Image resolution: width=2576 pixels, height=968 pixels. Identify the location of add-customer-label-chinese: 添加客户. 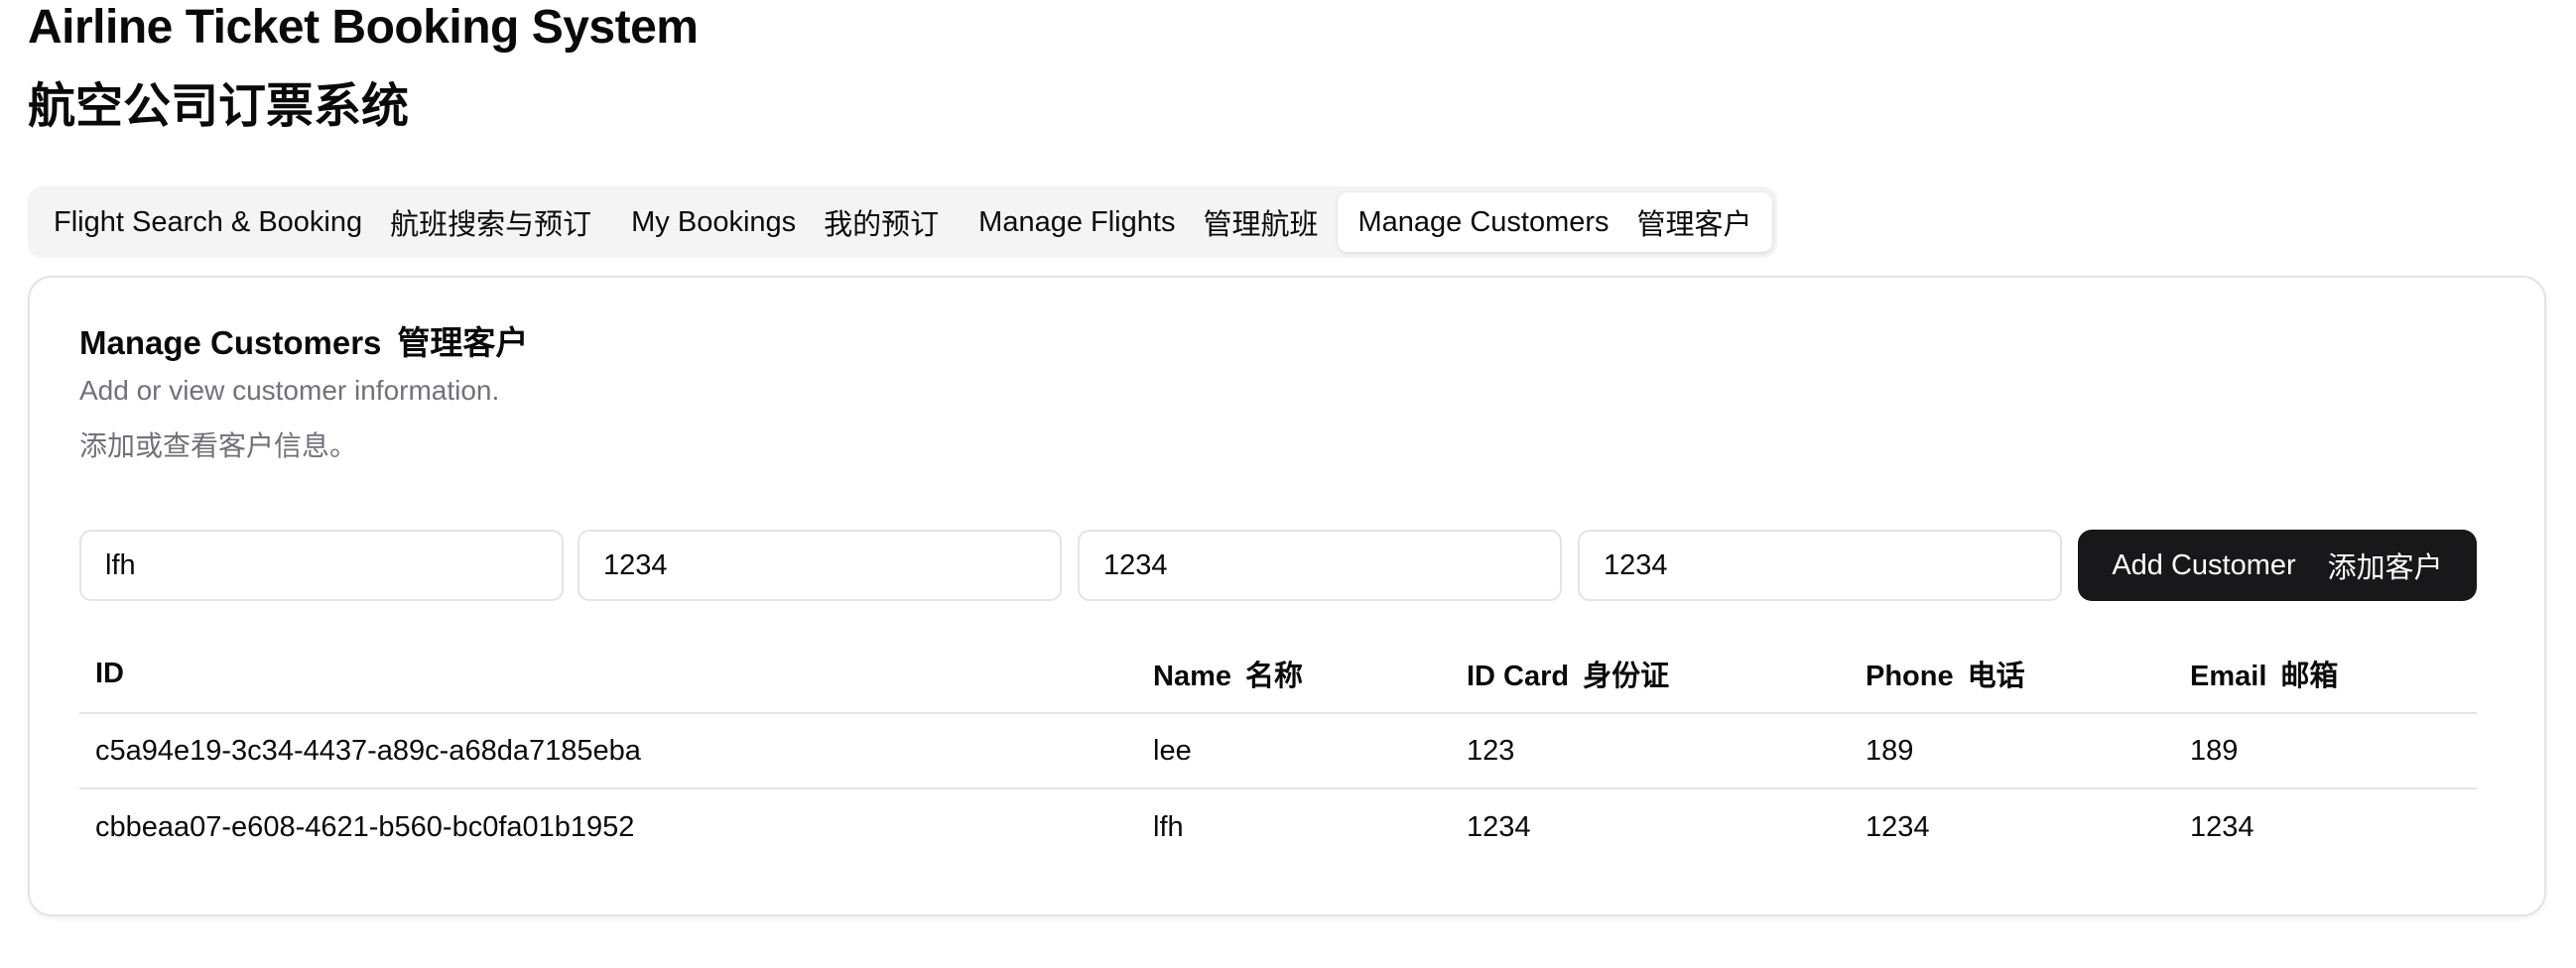
(2385, 568).